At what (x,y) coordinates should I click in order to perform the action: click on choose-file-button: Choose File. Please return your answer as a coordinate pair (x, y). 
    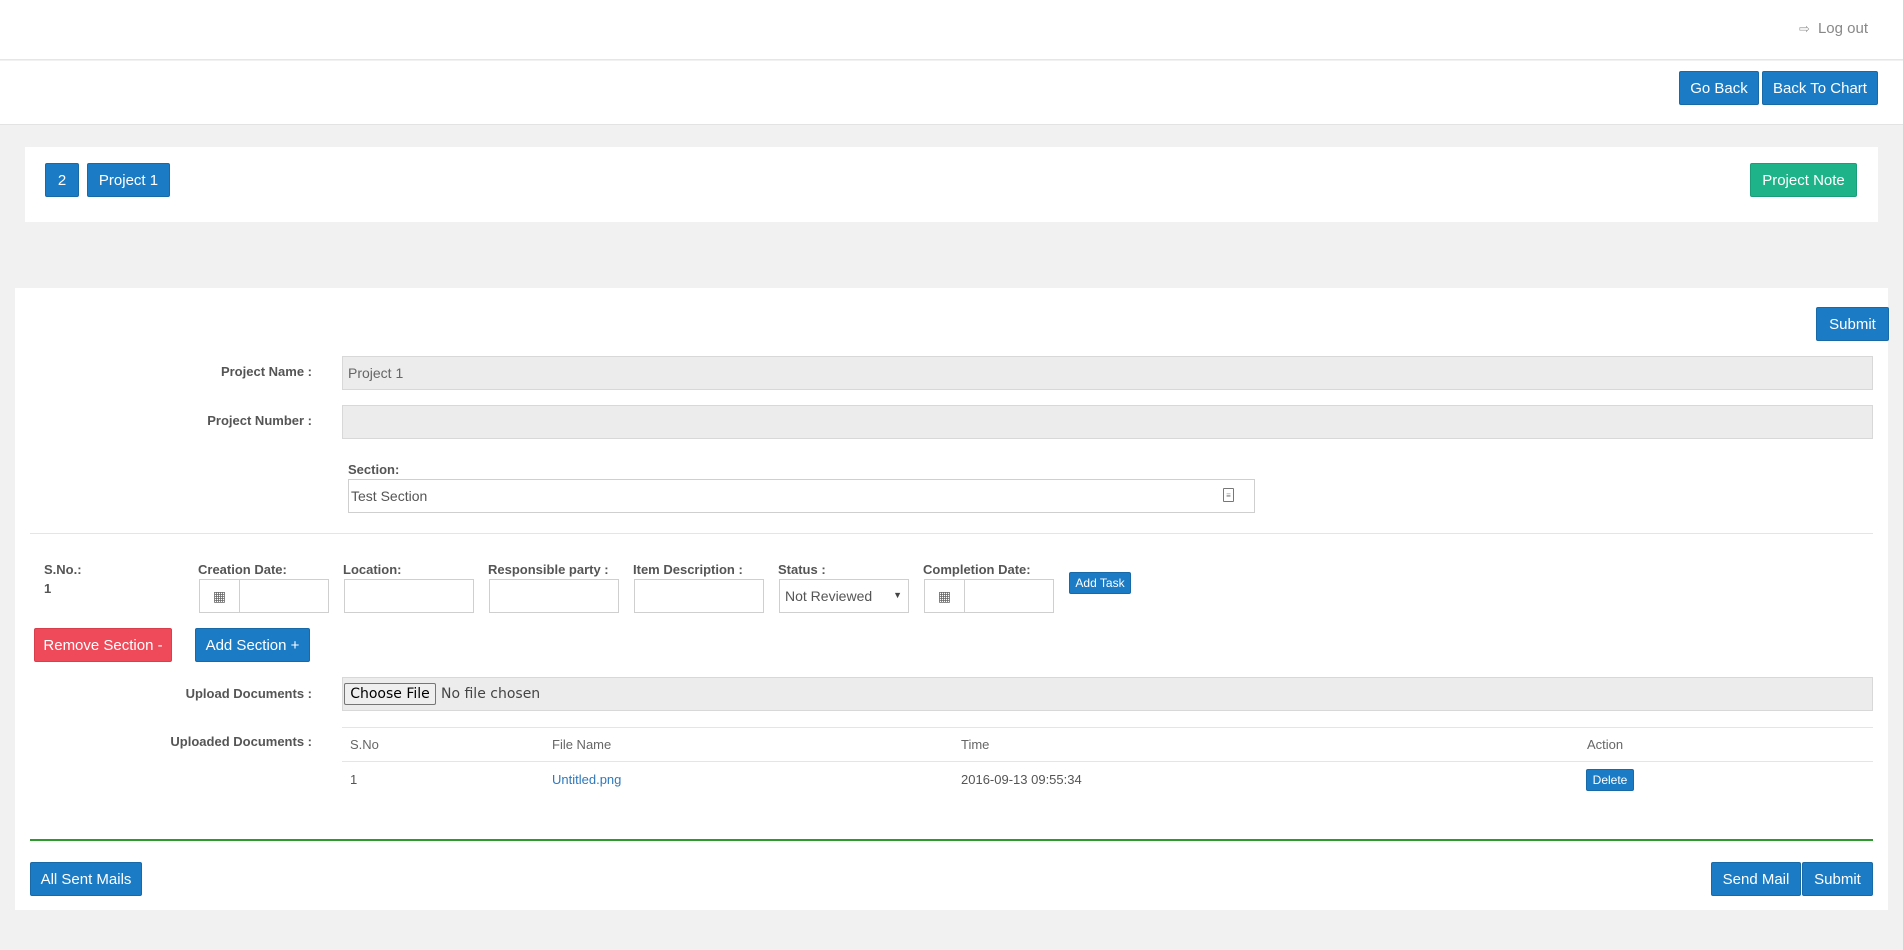
    Looking at the image, I should click on (390, 694).